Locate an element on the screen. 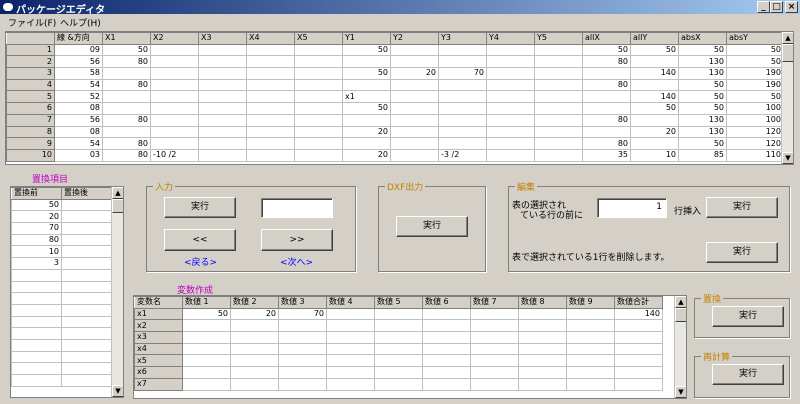 Image resolution: width=800 pixels, height=404 pixels. row-header: 7 is located at coordinates (30, 120).